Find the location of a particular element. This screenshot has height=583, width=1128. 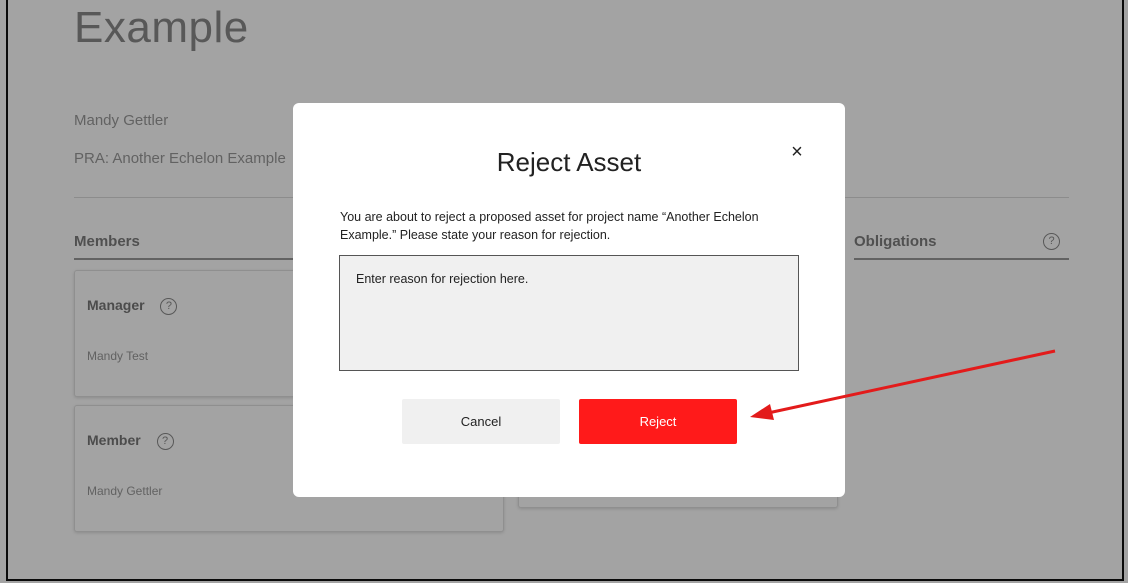

annotation-arrow-head is located at coordinates (762, 412).